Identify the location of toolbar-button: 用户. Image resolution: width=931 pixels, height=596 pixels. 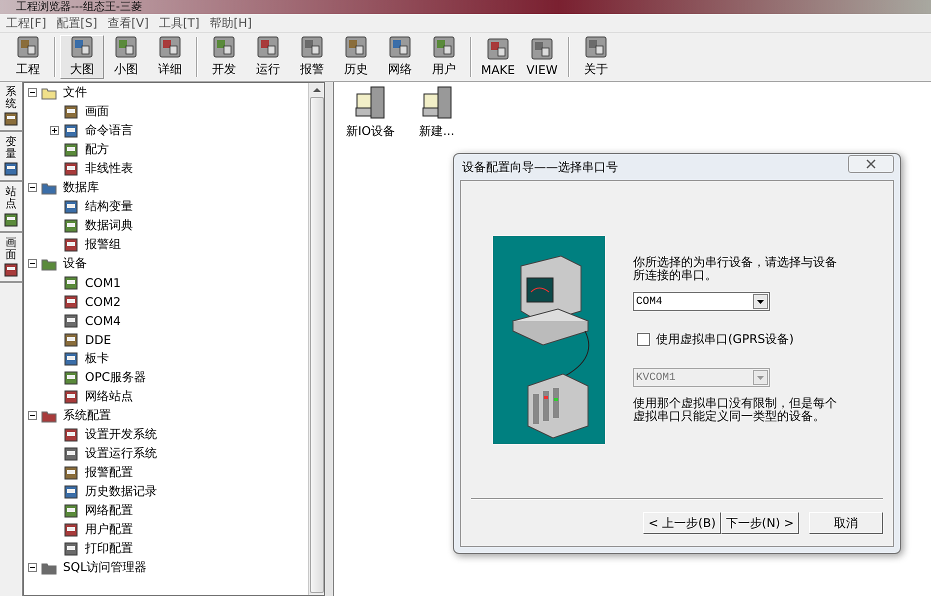
(444, 57).